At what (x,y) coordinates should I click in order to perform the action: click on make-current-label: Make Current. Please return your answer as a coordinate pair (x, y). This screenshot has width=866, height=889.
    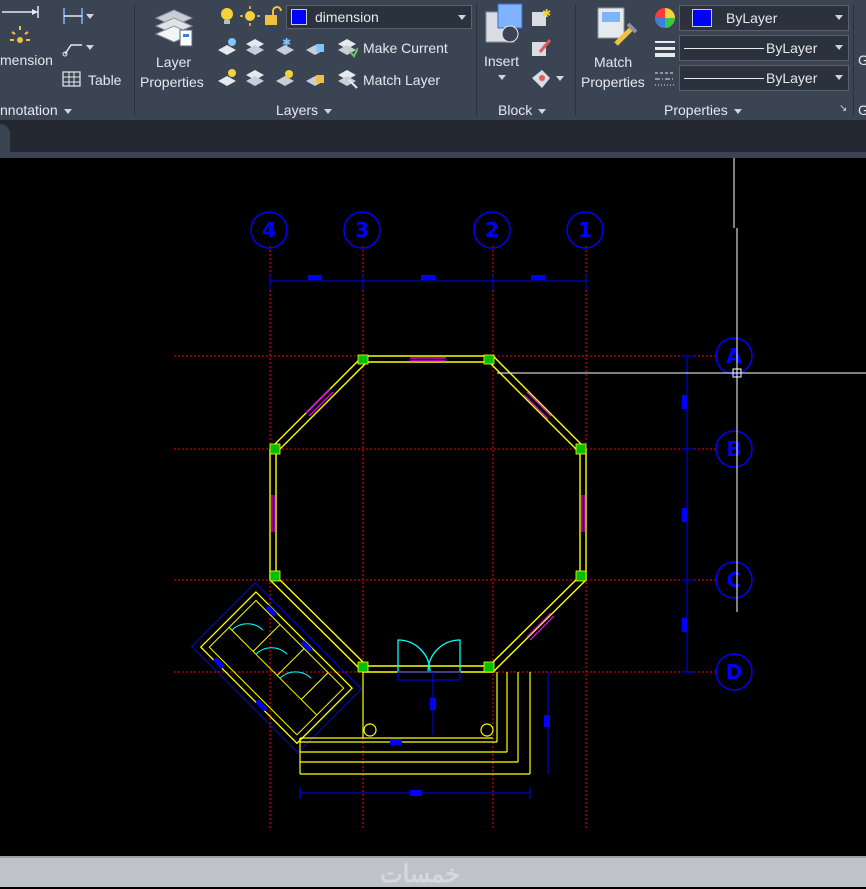
    Looking at the image, I should click on (405, 48).